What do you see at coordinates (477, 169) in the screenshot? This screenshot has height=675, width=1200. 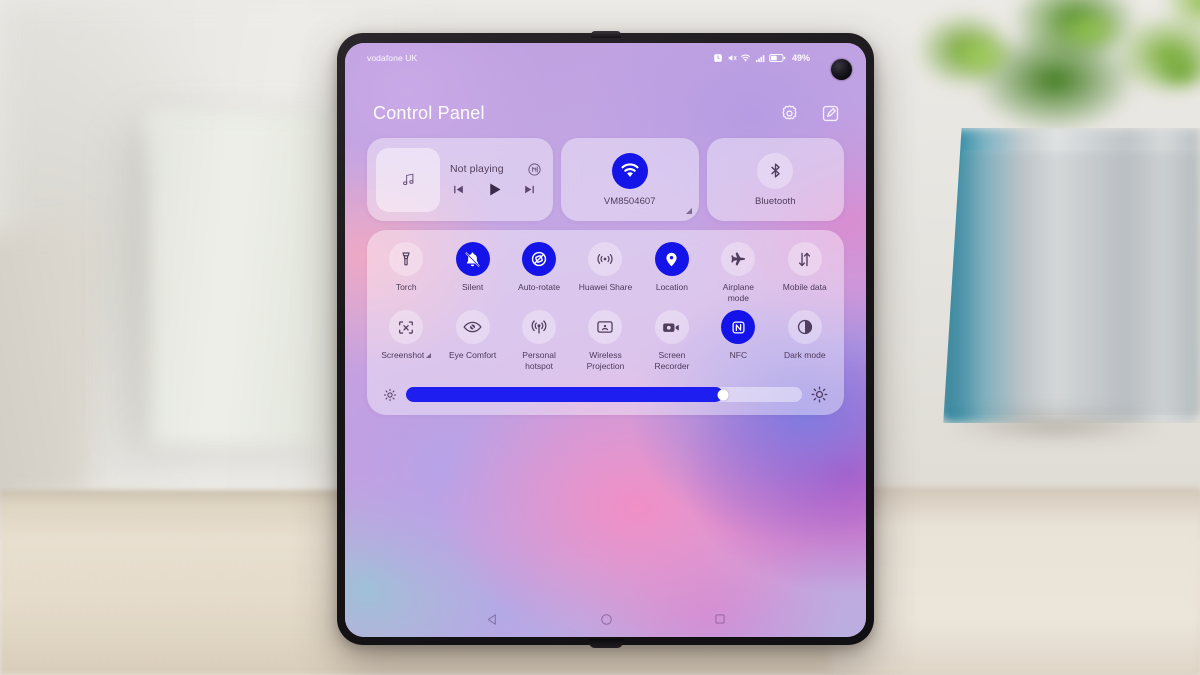 I see `media-status-label: Not playing` at bounding box center [477, 169].